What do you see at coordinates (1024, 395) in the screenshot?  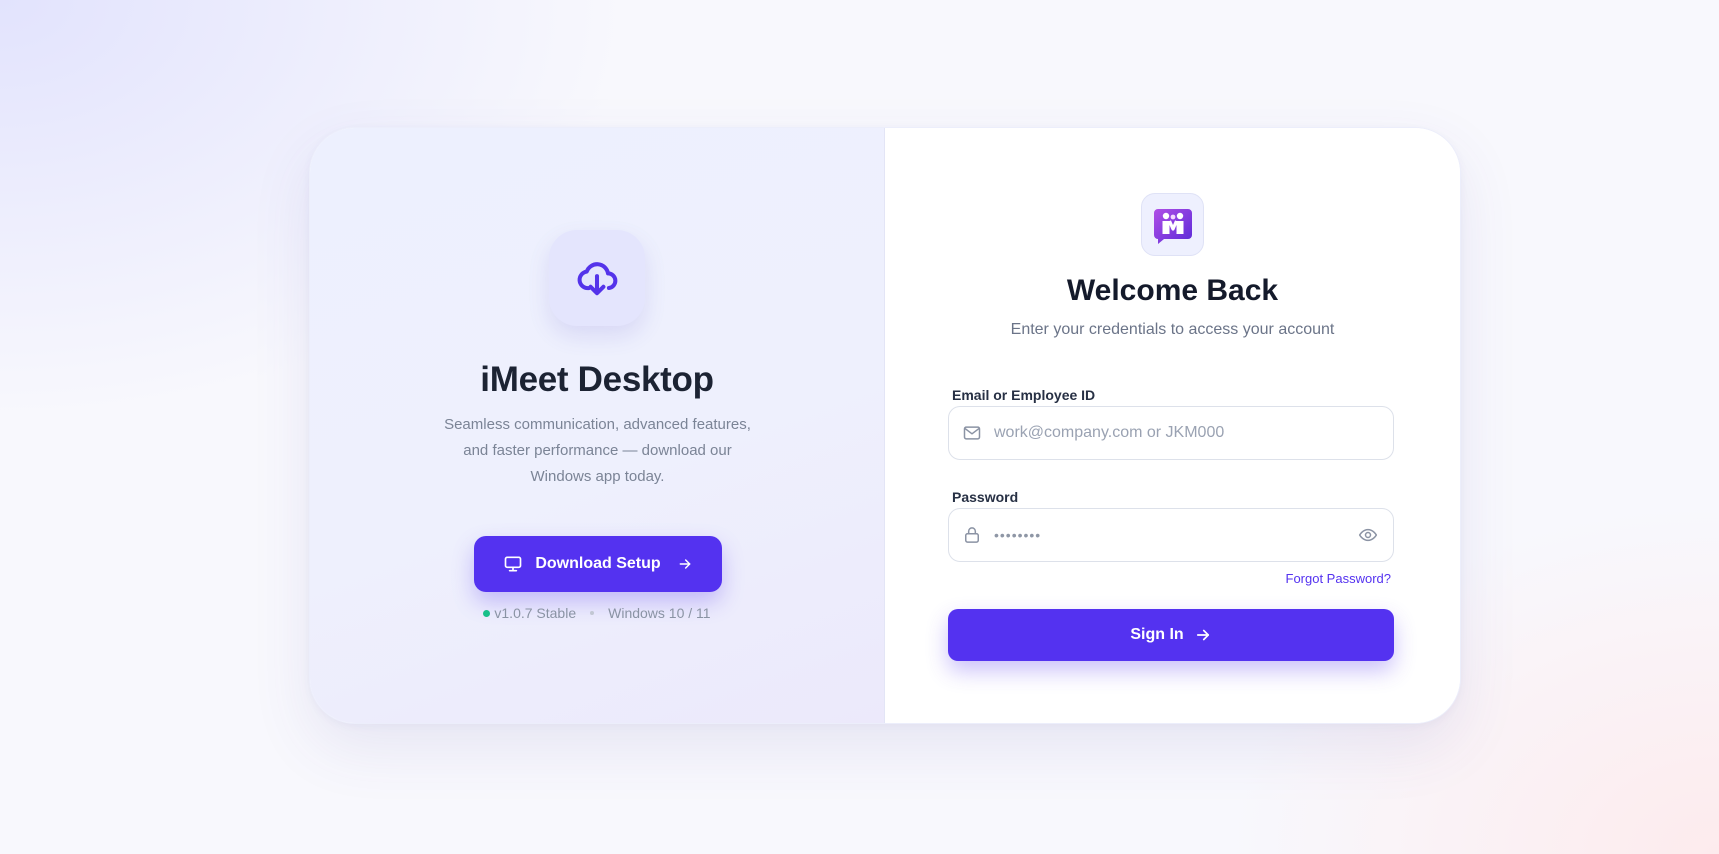 I see `email-label: Email or Employee ID` at bounding box center [1024, 395].